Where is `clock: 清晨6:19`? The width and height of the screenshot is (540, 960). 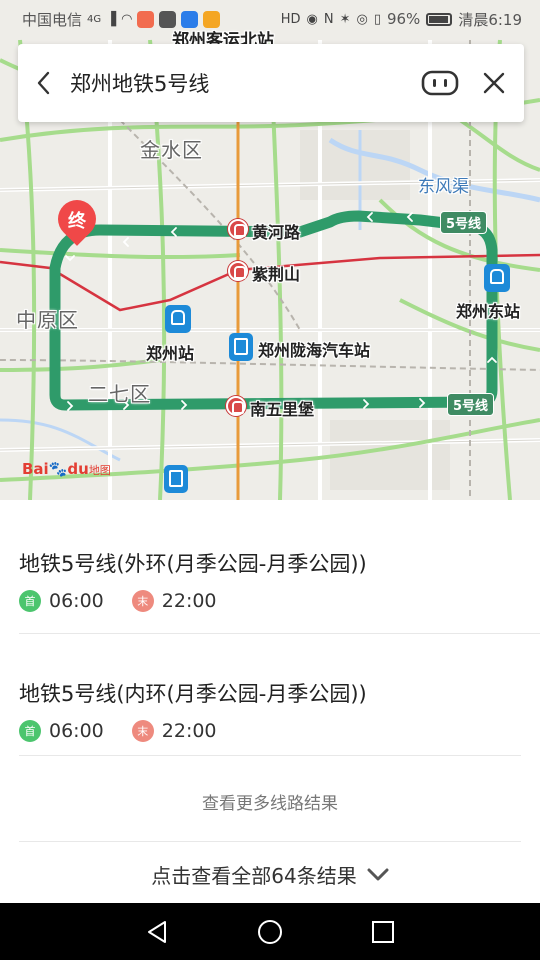
clock: 清晨6:19 is located at coordinates (490, 19).